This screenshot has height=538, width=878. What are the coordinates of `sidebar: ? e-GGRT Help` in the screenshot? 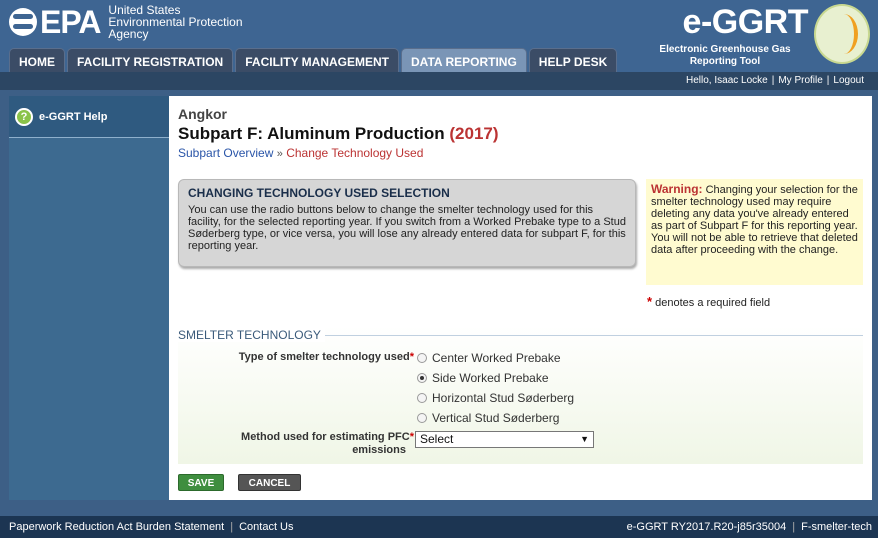 It's located at (89, 298).